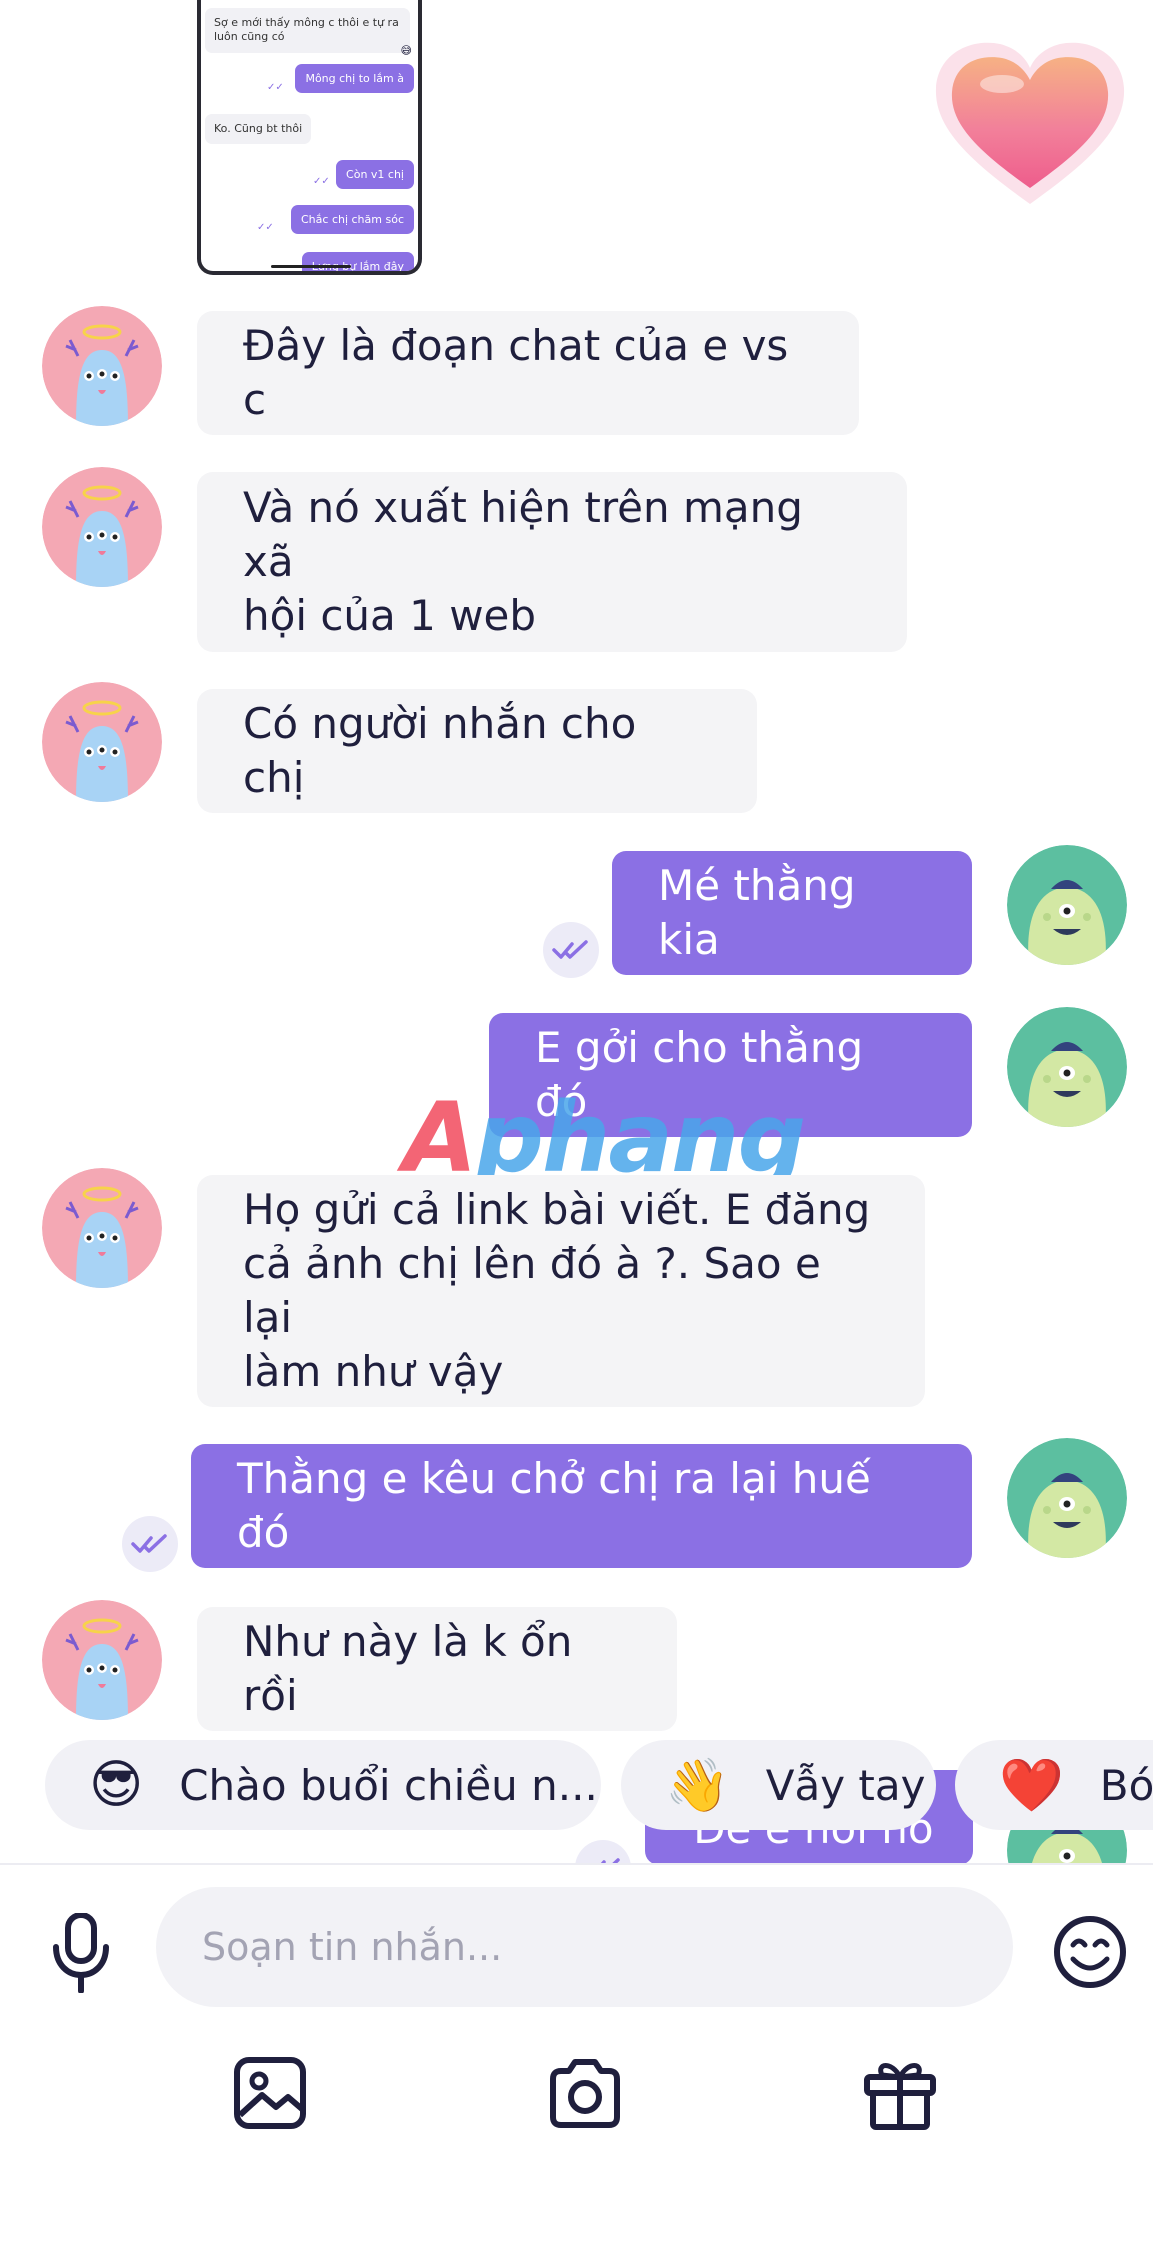 The height and width of the screenshot is (2266, 1153). I want to click on incoming-message: Có người nhắn cho chị, so click(477, 751).